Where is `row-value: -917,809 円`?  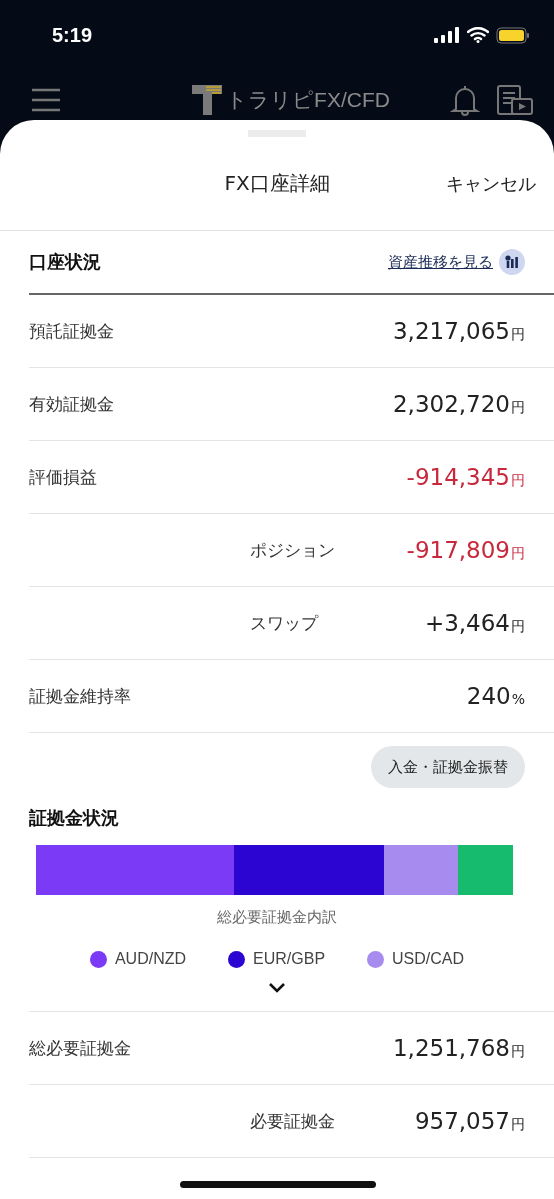 row-value: -917,809 円 is located at coordinates (465, 550).